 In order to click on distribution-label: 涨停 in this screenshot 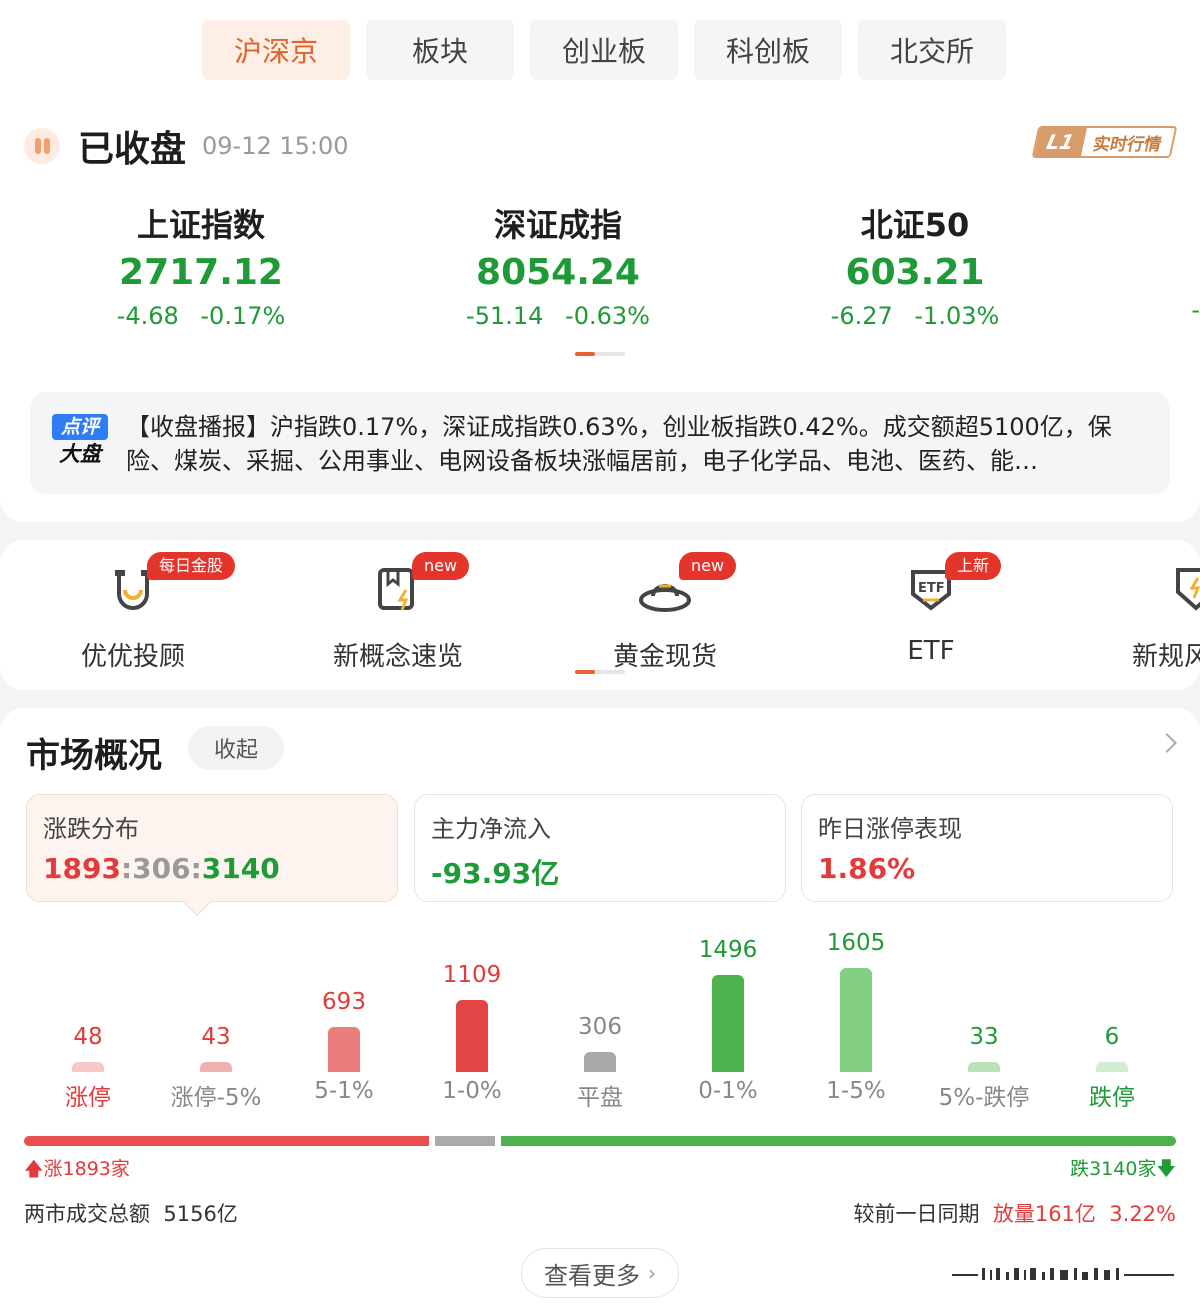, I will do `click(88, 1098)`.